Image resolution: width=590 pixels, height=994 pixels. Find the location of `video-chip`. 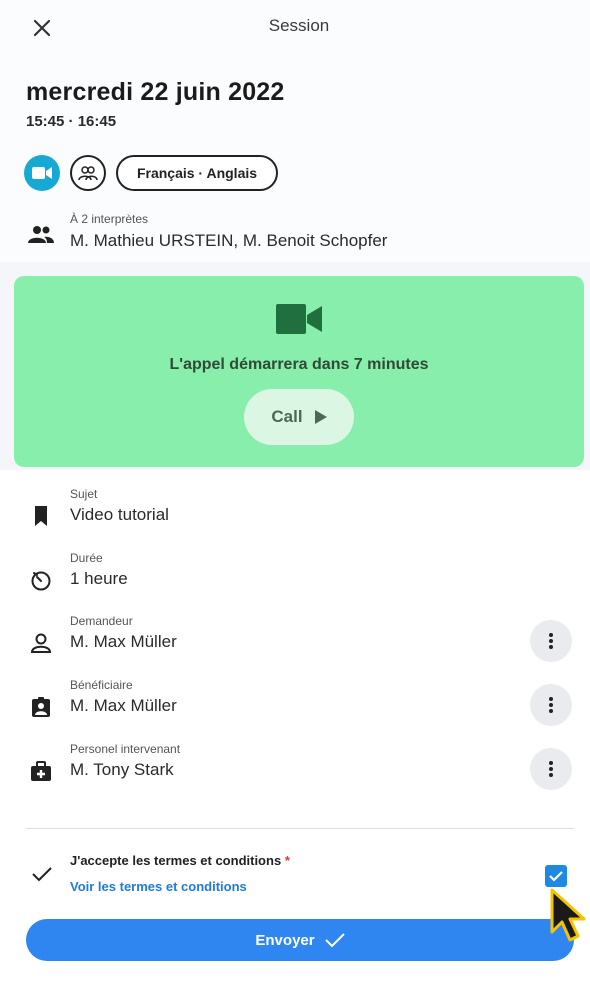

video-chip is located at coordinates (42, 173).